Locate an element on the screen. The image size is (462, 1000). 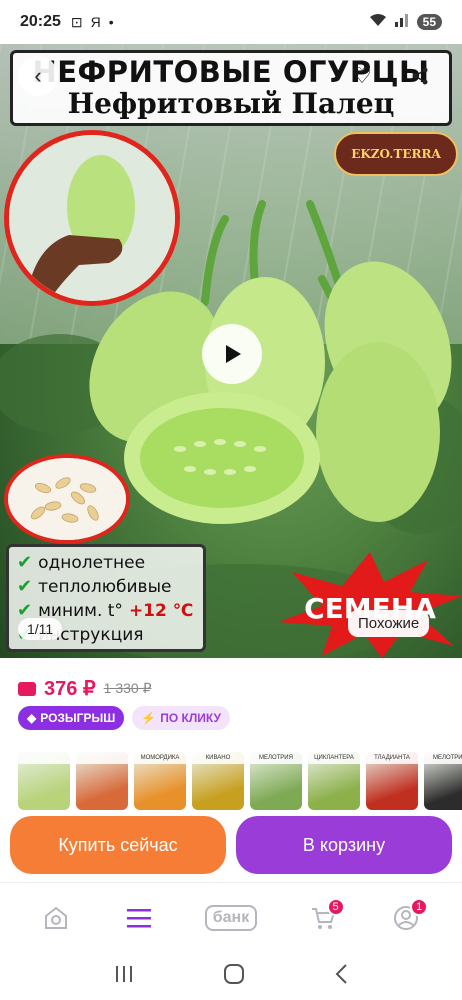
chevron-left-icon: ‹ is located at coordinates (38, 75).